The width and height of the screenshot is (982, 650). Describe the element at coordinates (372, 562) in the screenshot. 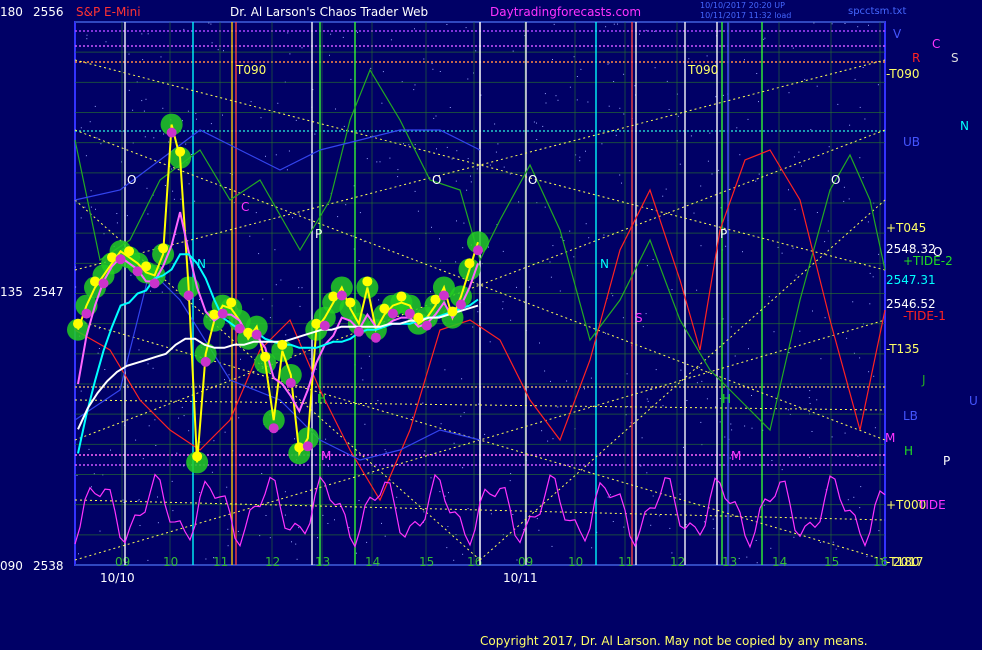

I see `hour-tick-label: 14` at that location.